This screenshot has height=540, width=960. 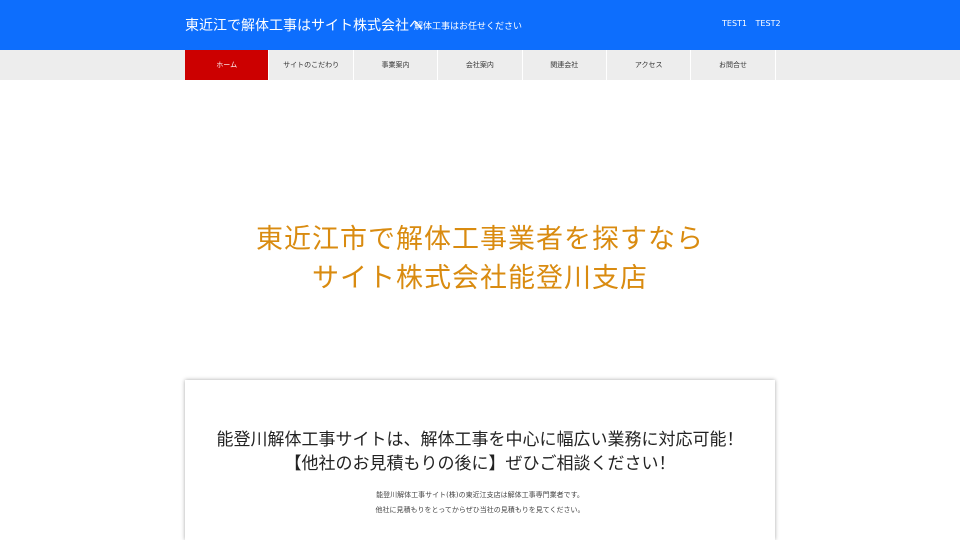 I want to click on nav-menu: ホーム サイトのこだわり 事業案内 会社案内 関連会社 アクセス お問合せ, so click(x=480, y=65).